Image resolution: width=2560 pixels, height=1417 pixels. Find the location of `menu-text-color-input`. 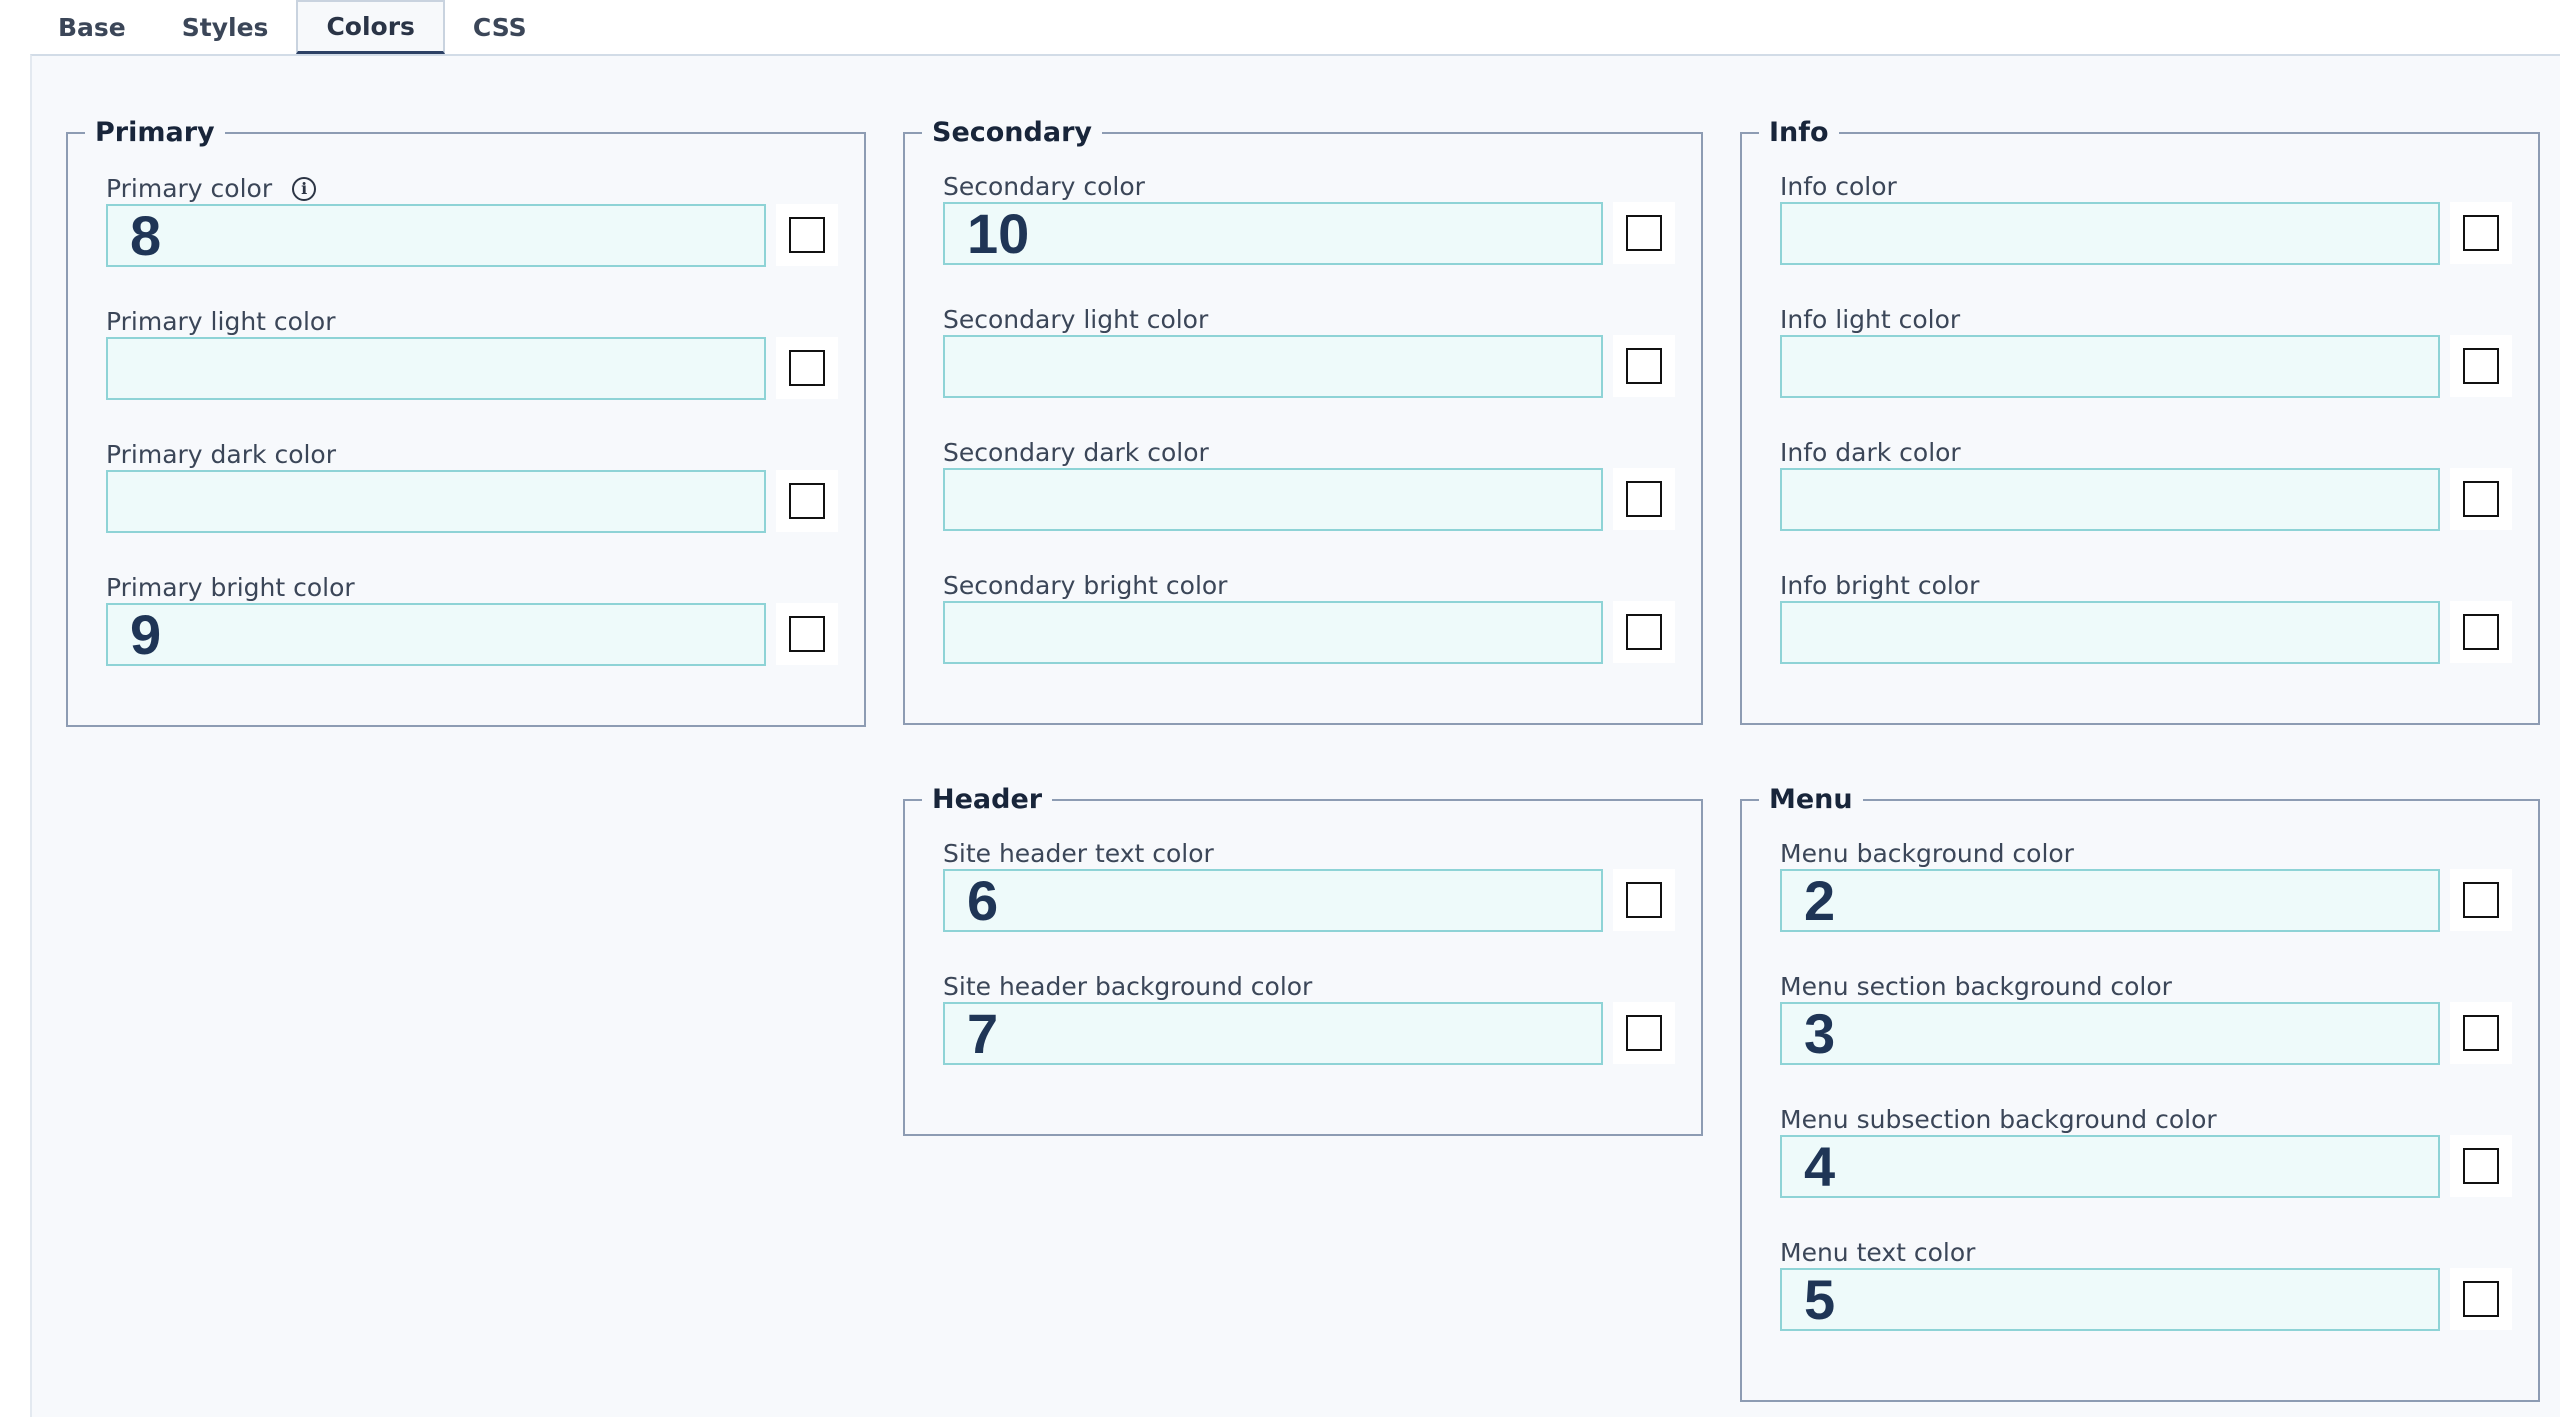

menu-text-color-input is located at coordinates (2110, 1299).